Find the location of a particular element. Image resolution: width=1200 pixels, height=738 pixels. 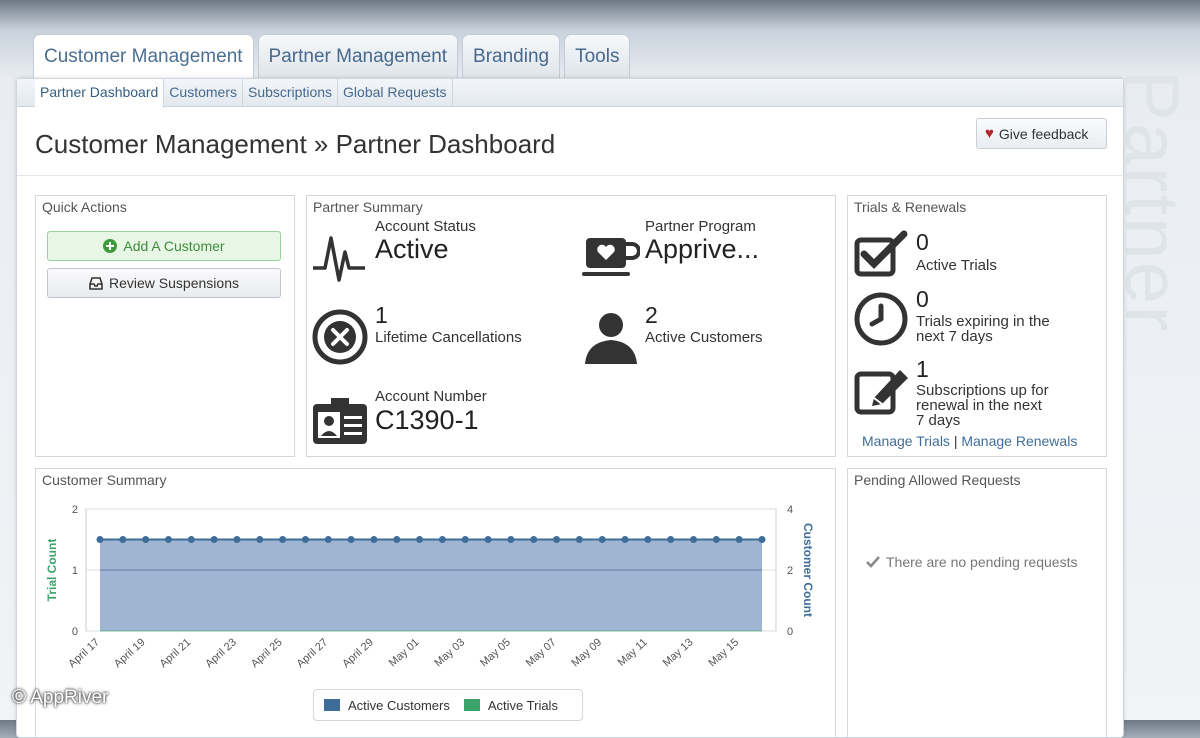

add-customer-button: Add A Customer is located at coordinates (164, 246).